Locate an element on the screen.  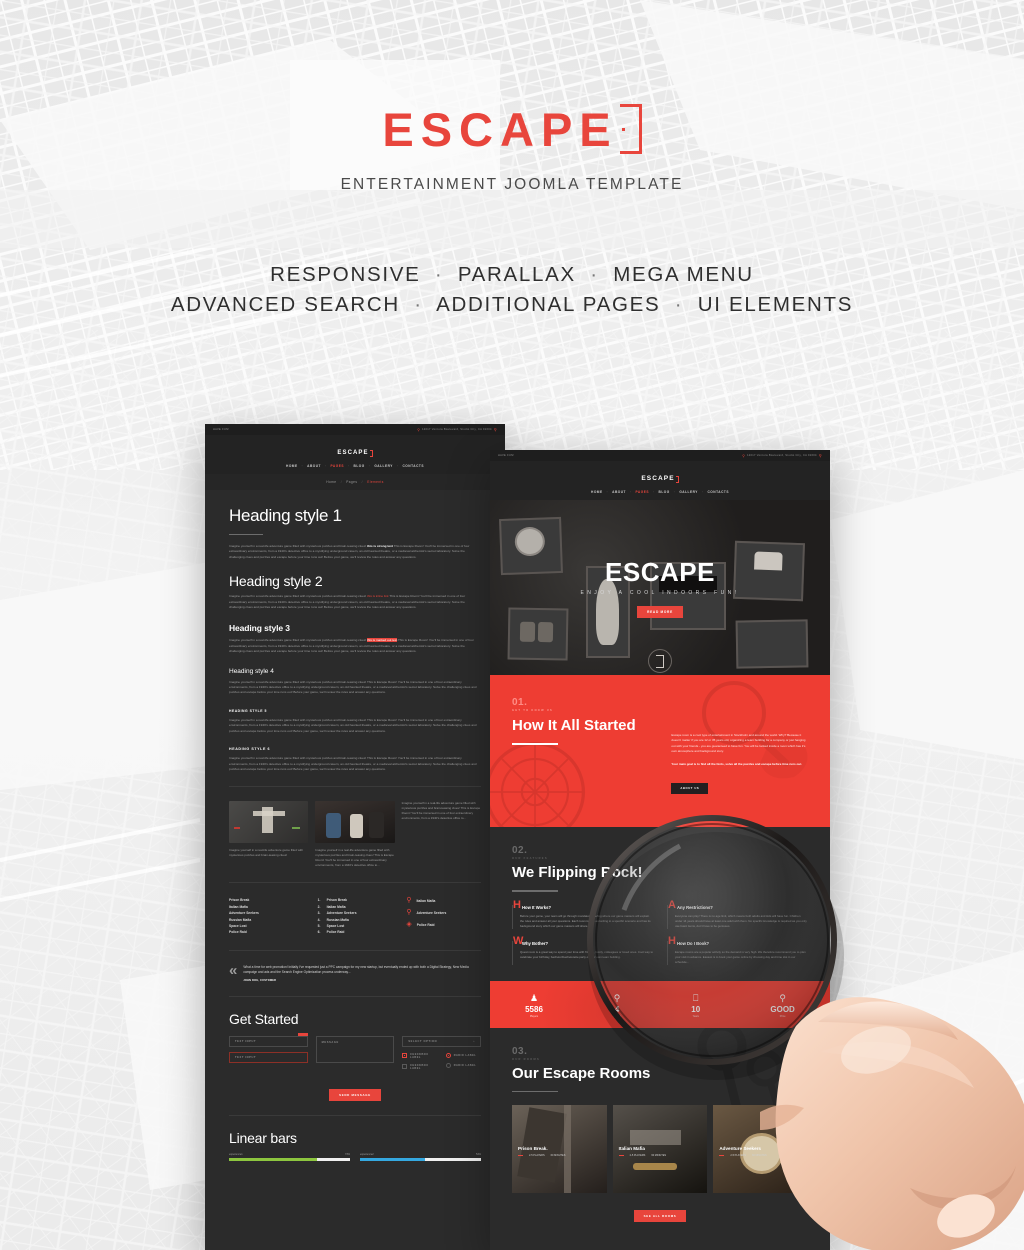
section-underline is located at coordinates (535, 744).